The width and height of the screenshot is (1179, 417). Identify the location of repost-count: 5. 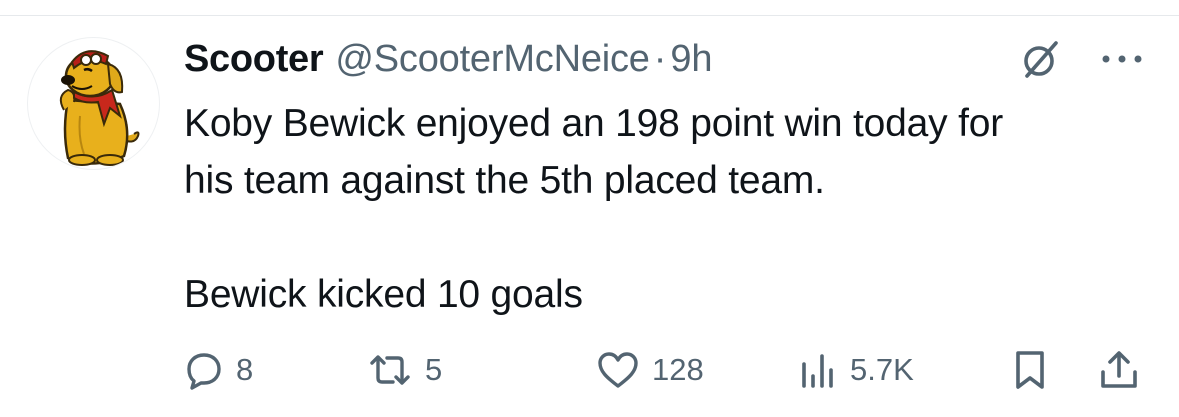
(434, 369).